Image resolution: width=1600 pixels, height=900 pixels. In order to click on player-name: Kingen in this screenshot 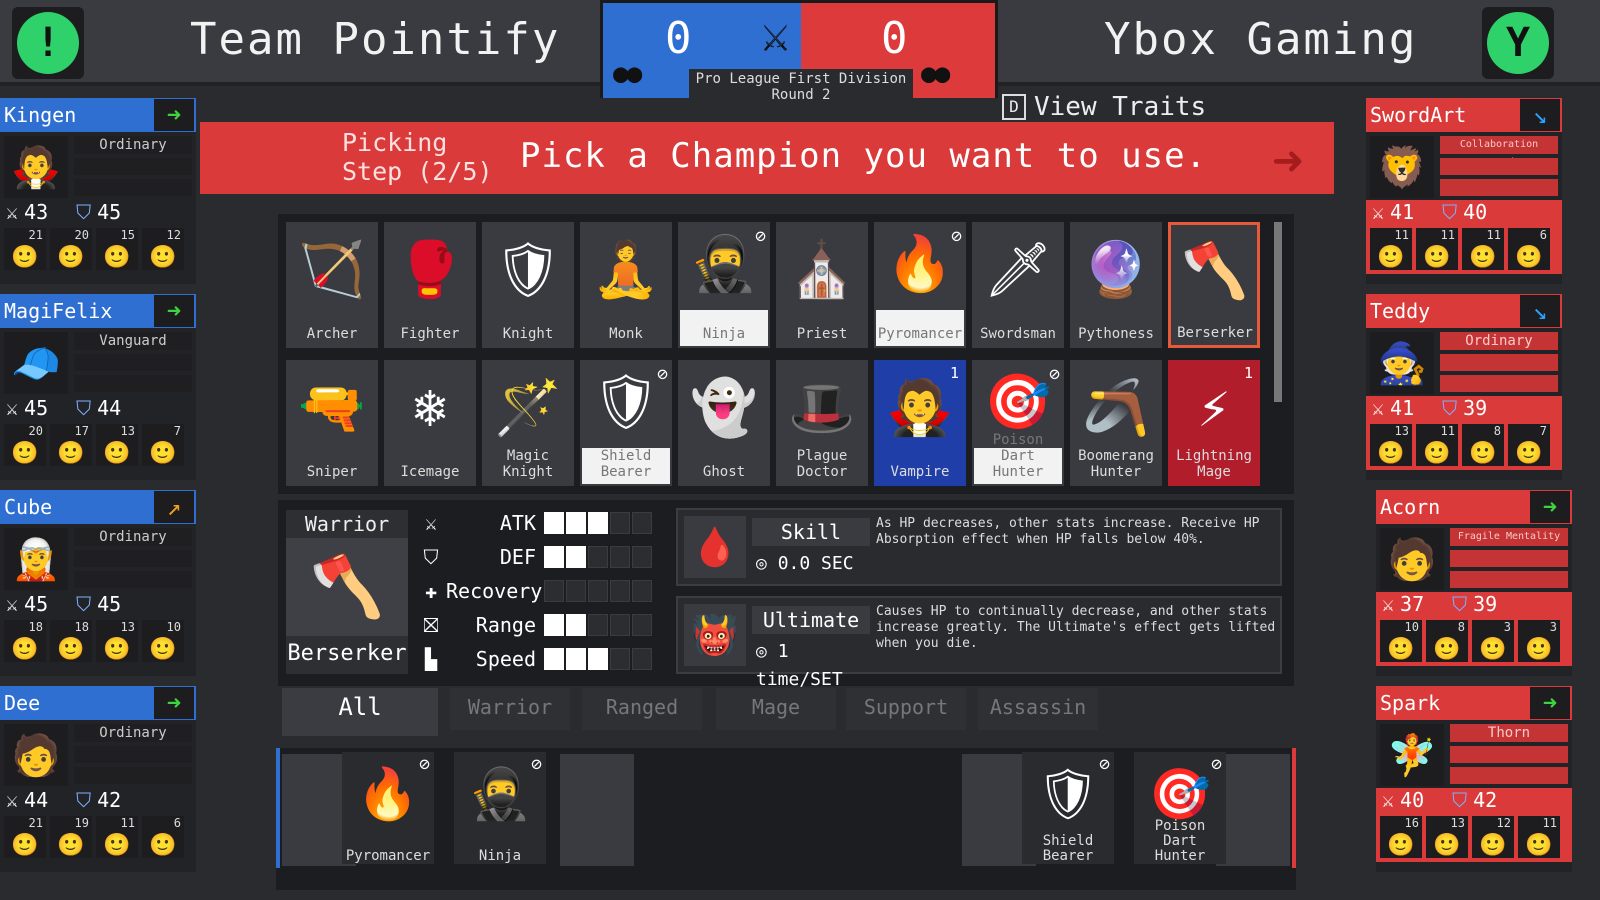, I will do `click(40, 115)`.